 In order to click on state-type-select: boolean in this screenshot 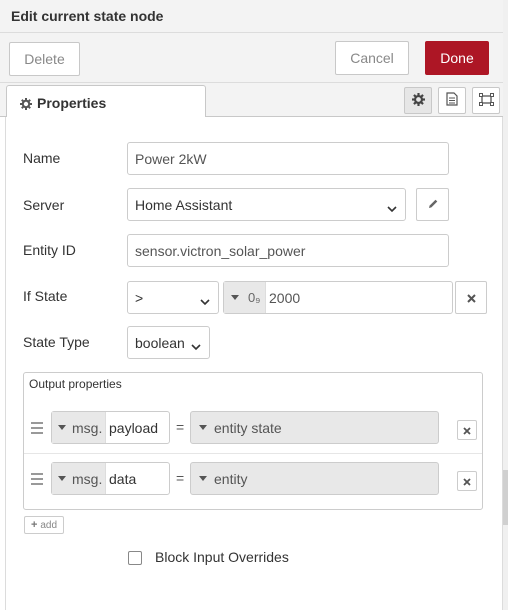, I will do `click(168, 342)`.